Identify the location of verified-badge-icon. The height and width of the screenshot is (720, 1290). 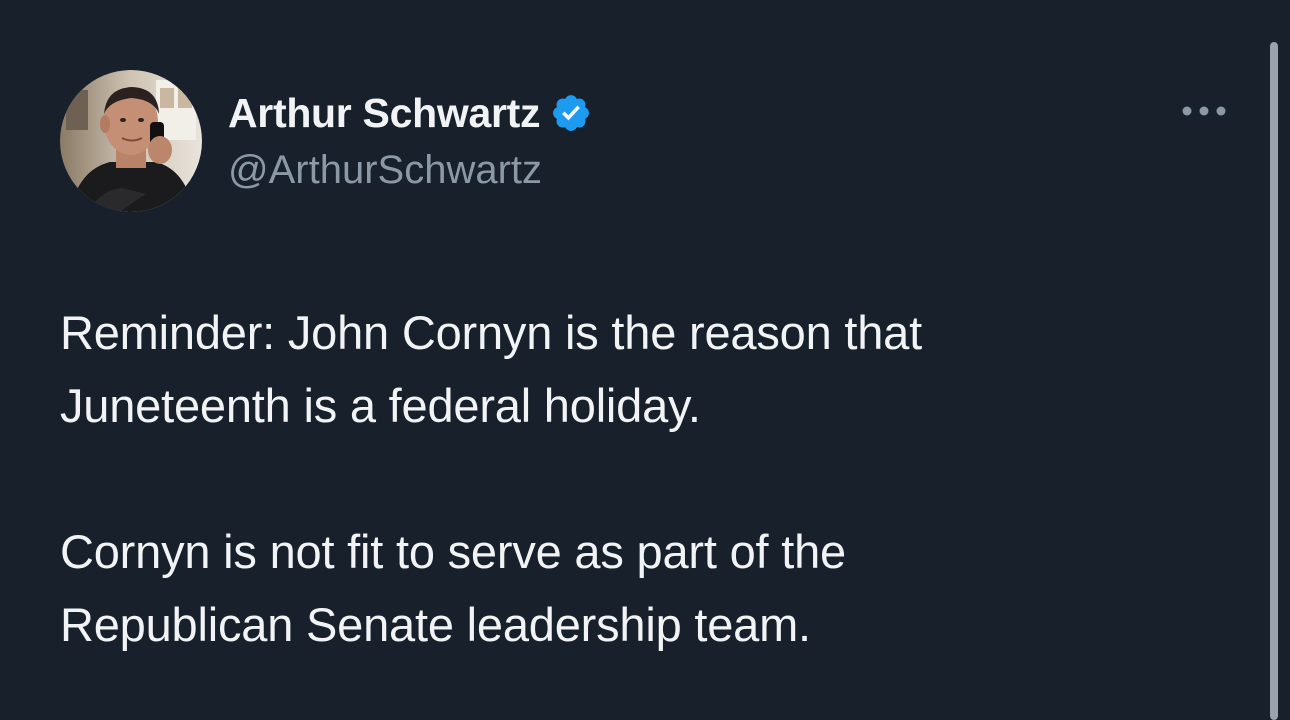
(571, 113).